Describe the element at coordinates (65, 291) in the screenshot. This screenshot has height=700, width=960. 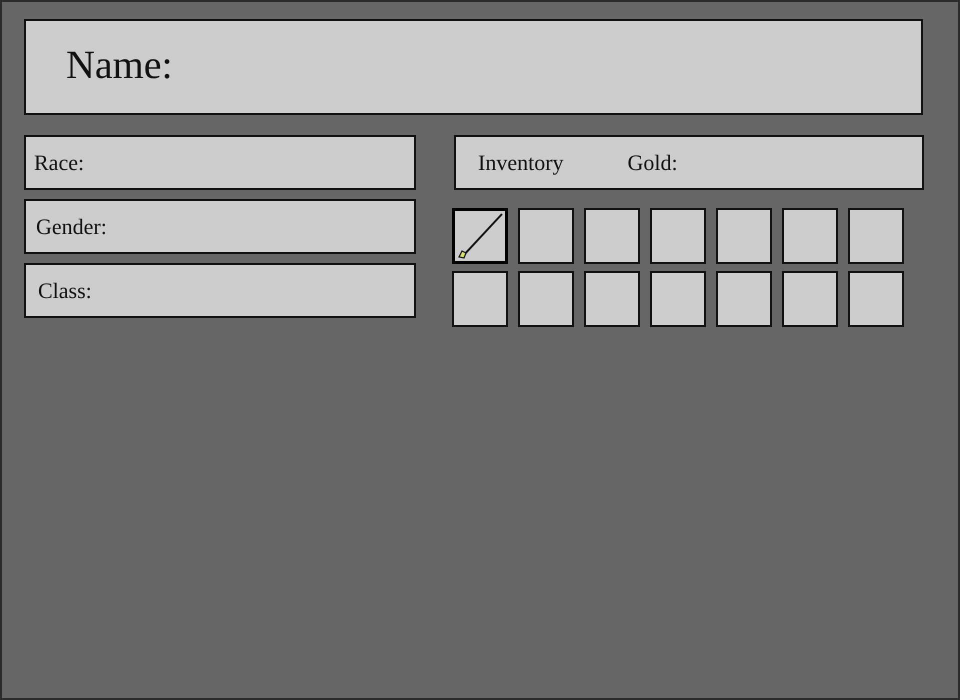
I see `detail-label: Class:` at that location.